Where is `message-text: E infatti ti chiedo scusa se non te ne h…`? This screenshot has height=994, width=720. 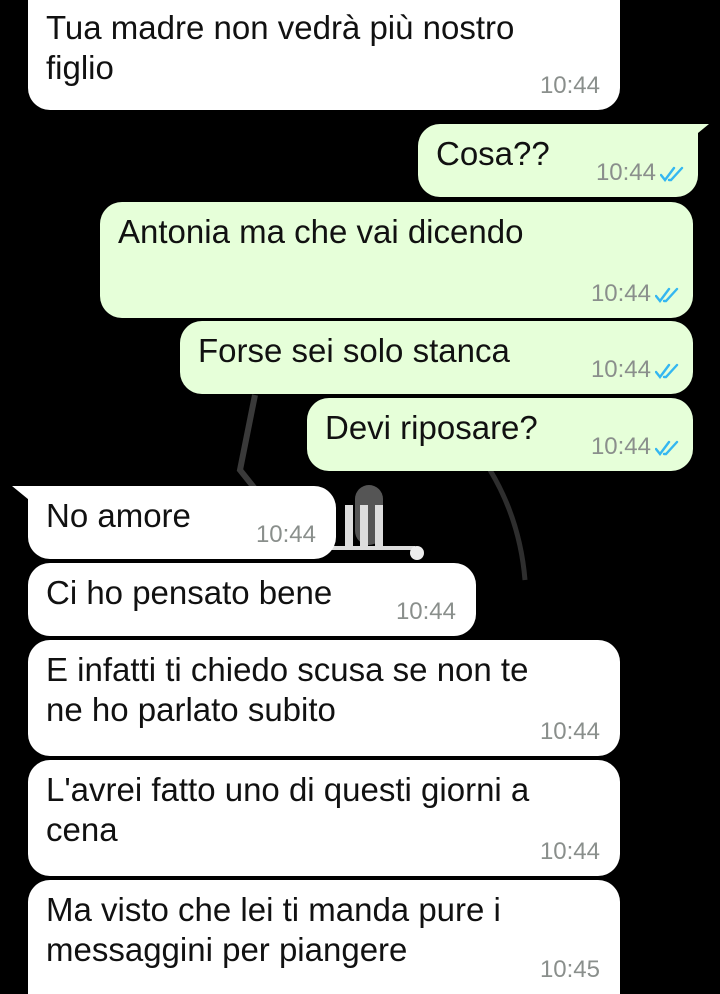
message-text: E infatti ti chiedo scusa se non te ne h… is located at coordinates (287, 689).